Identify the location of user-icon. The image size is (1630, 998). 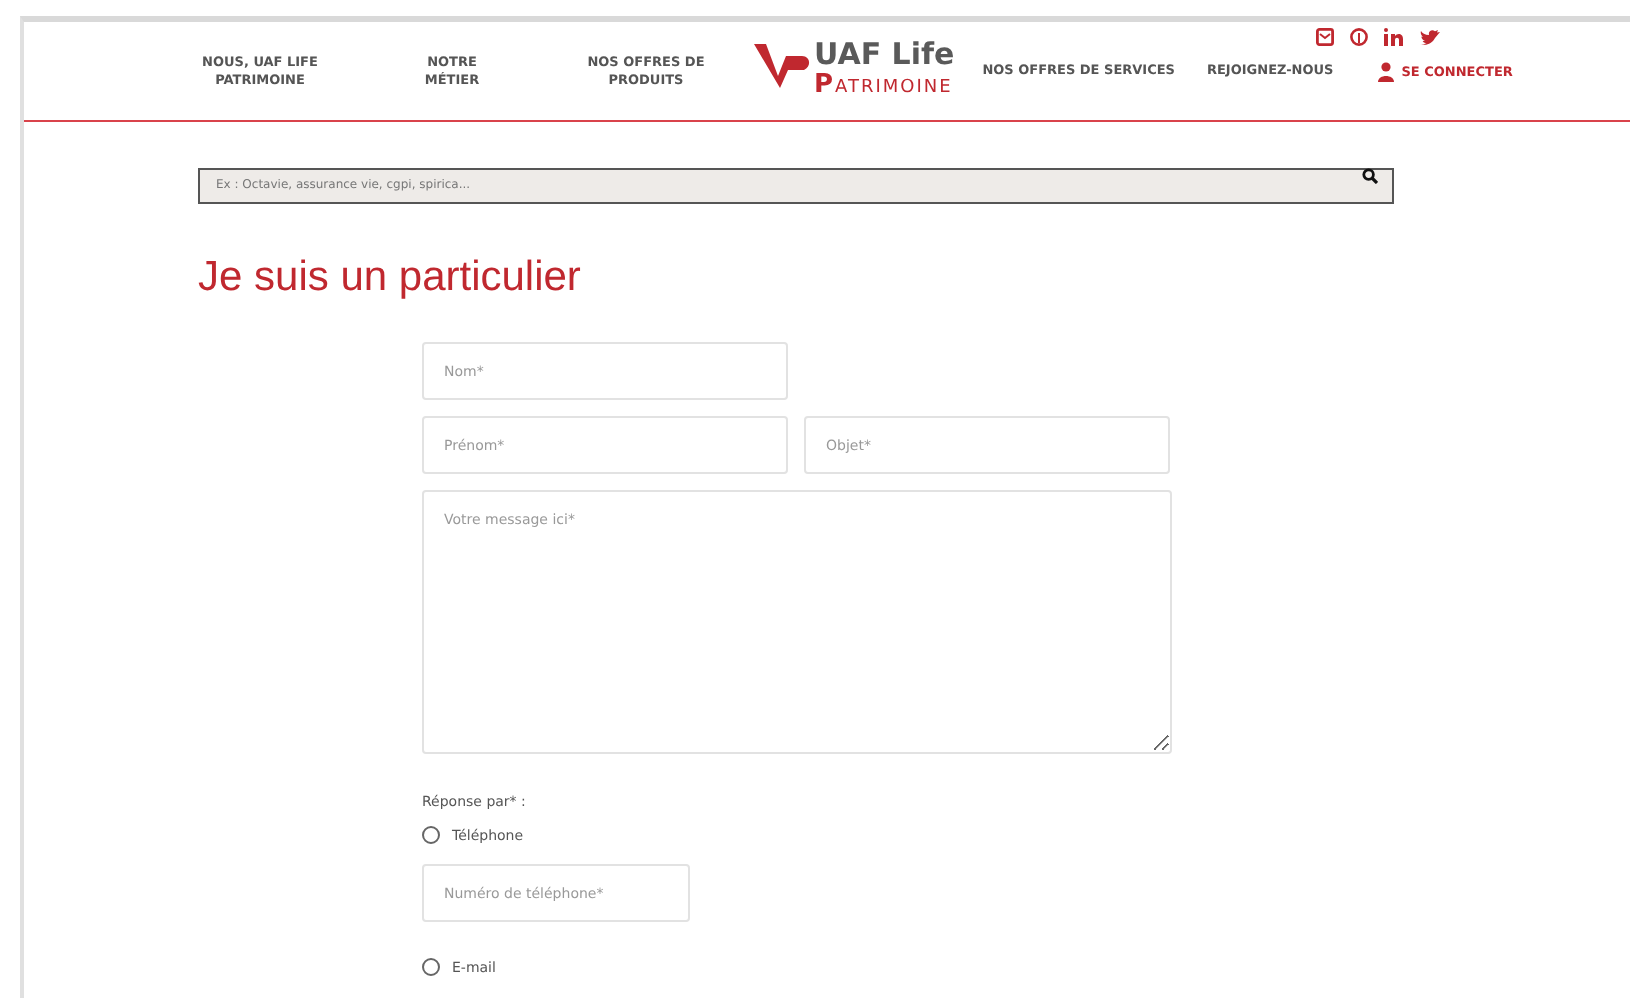
(1385, 71).